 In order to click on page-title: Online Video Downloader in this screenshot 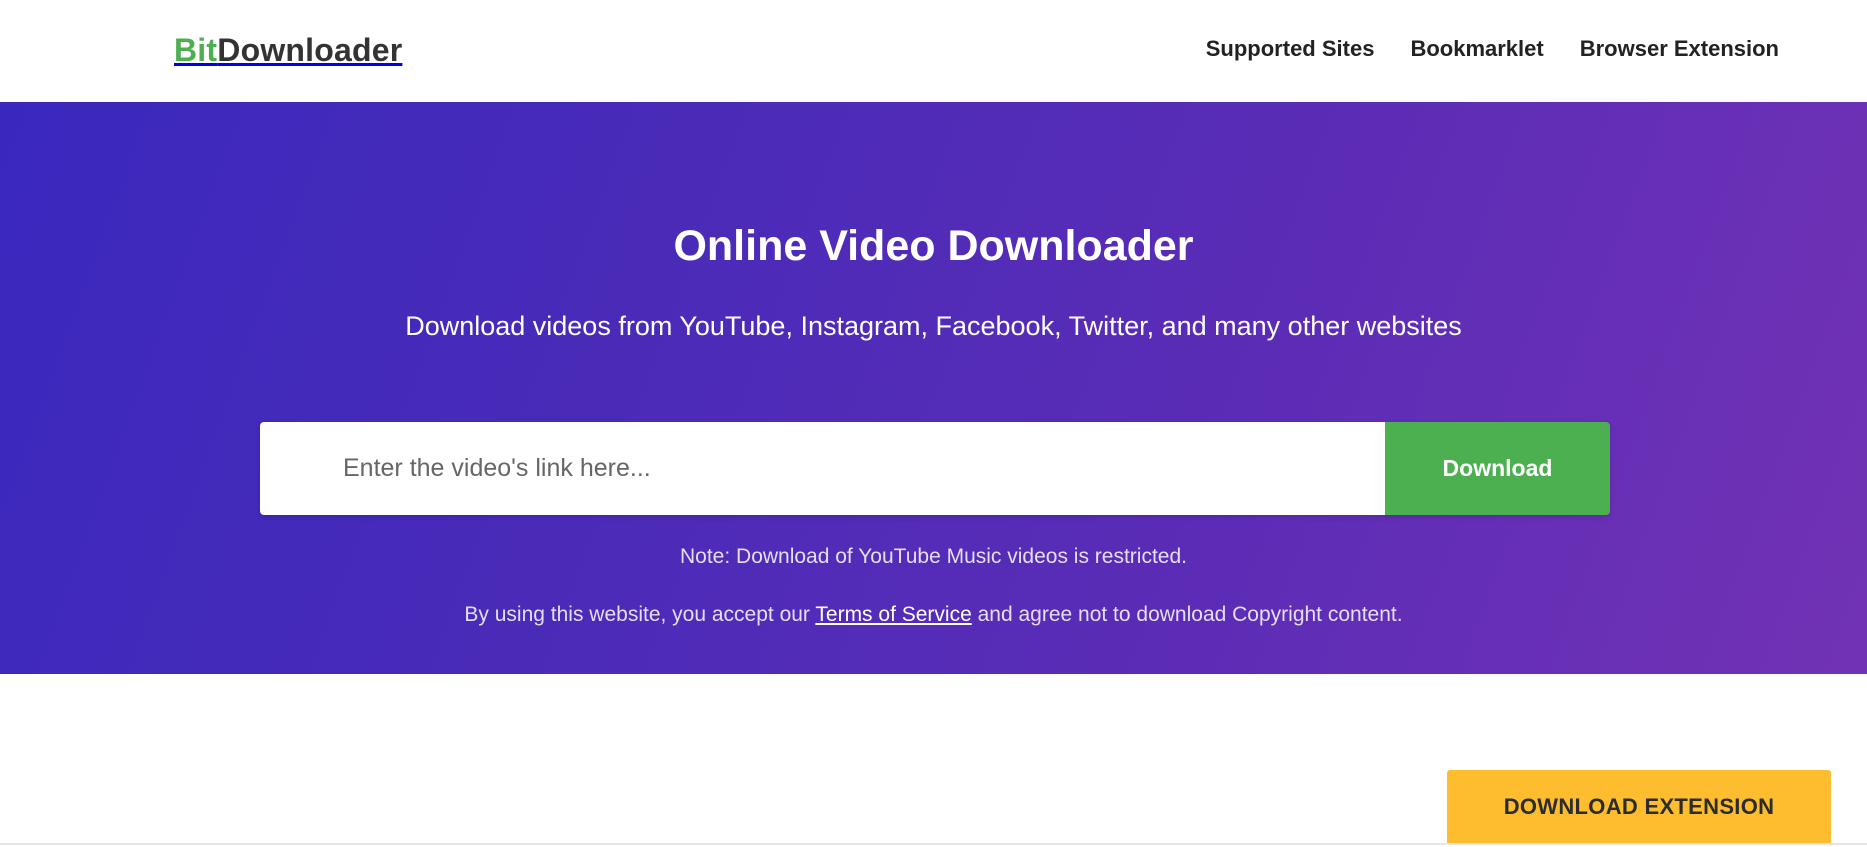, I will do `click(933, 246)`.